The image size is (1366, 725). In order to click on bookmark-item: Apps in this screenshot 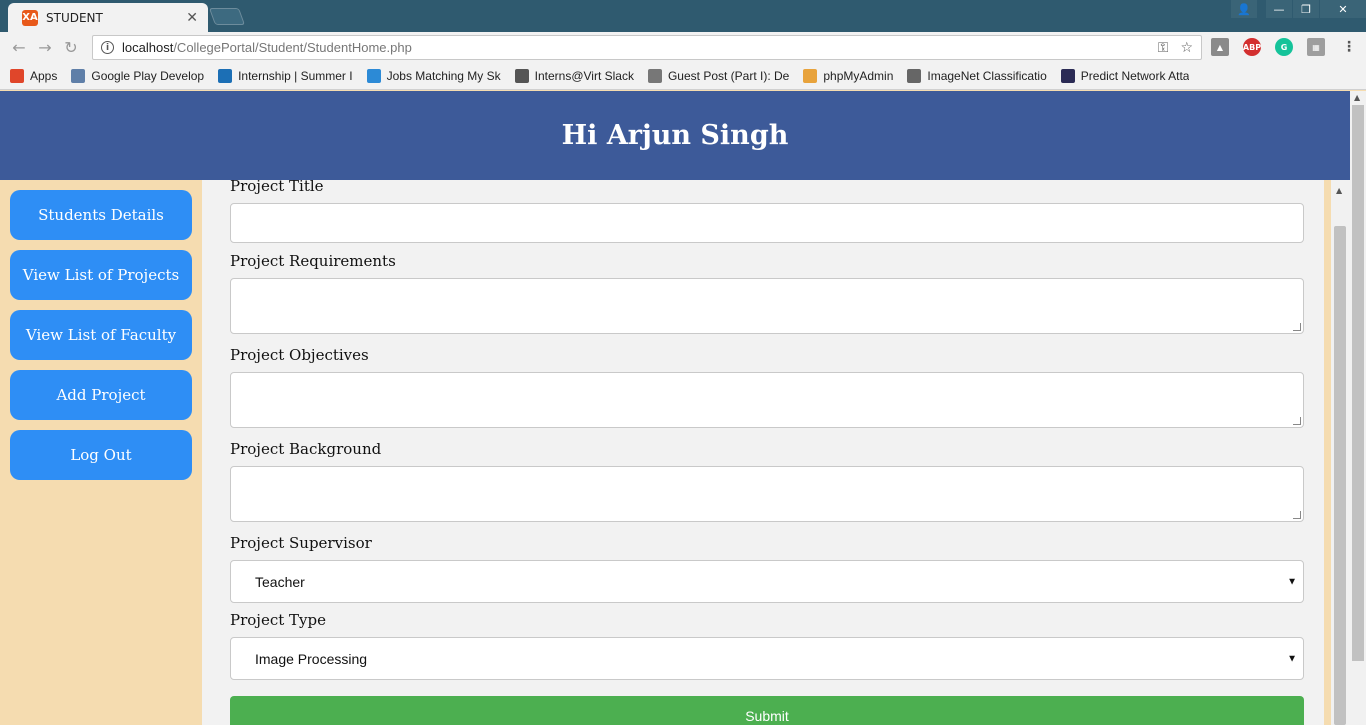, I will do `click(34, 75)`.